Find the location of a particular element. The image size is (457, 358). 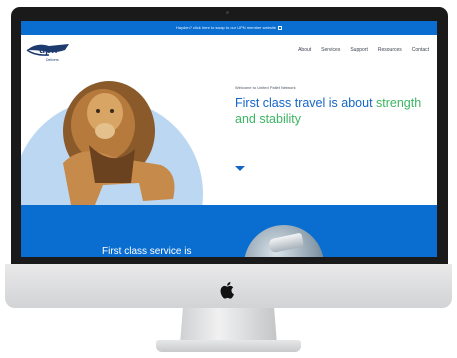

monitor-stand-base is located at coordinates (228, 346).